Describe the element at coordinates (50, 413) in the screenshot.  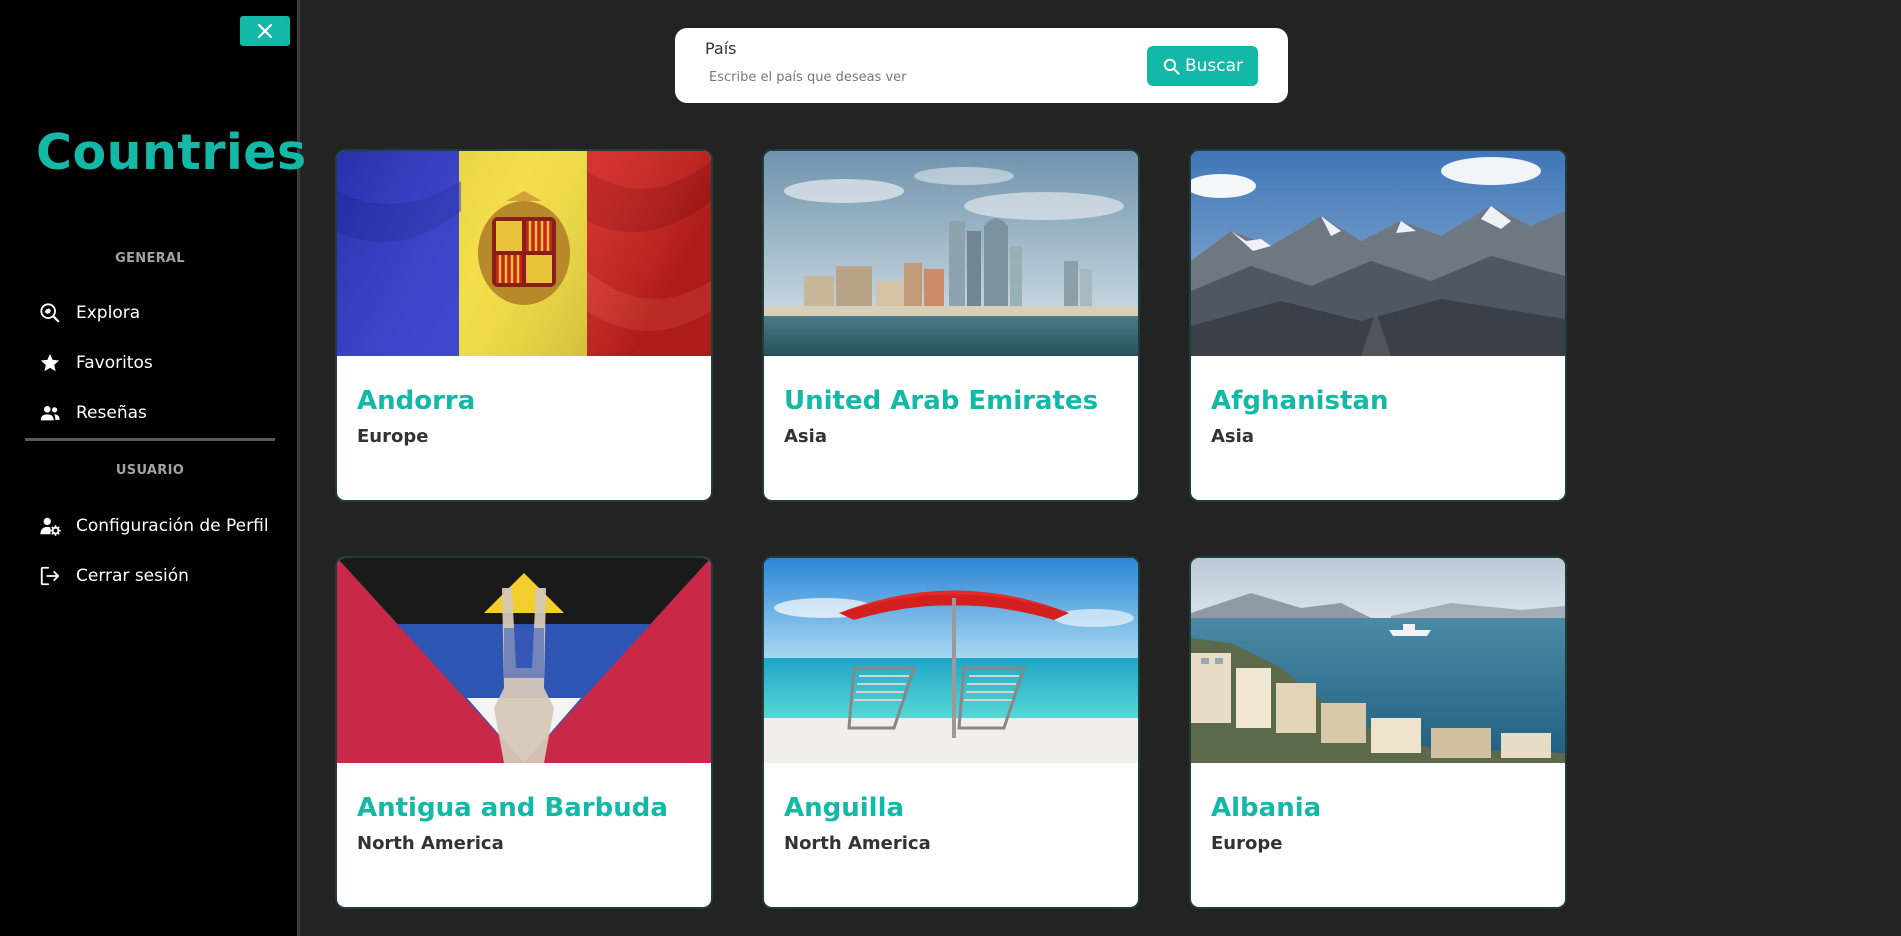
I see `users-icon` at that location.